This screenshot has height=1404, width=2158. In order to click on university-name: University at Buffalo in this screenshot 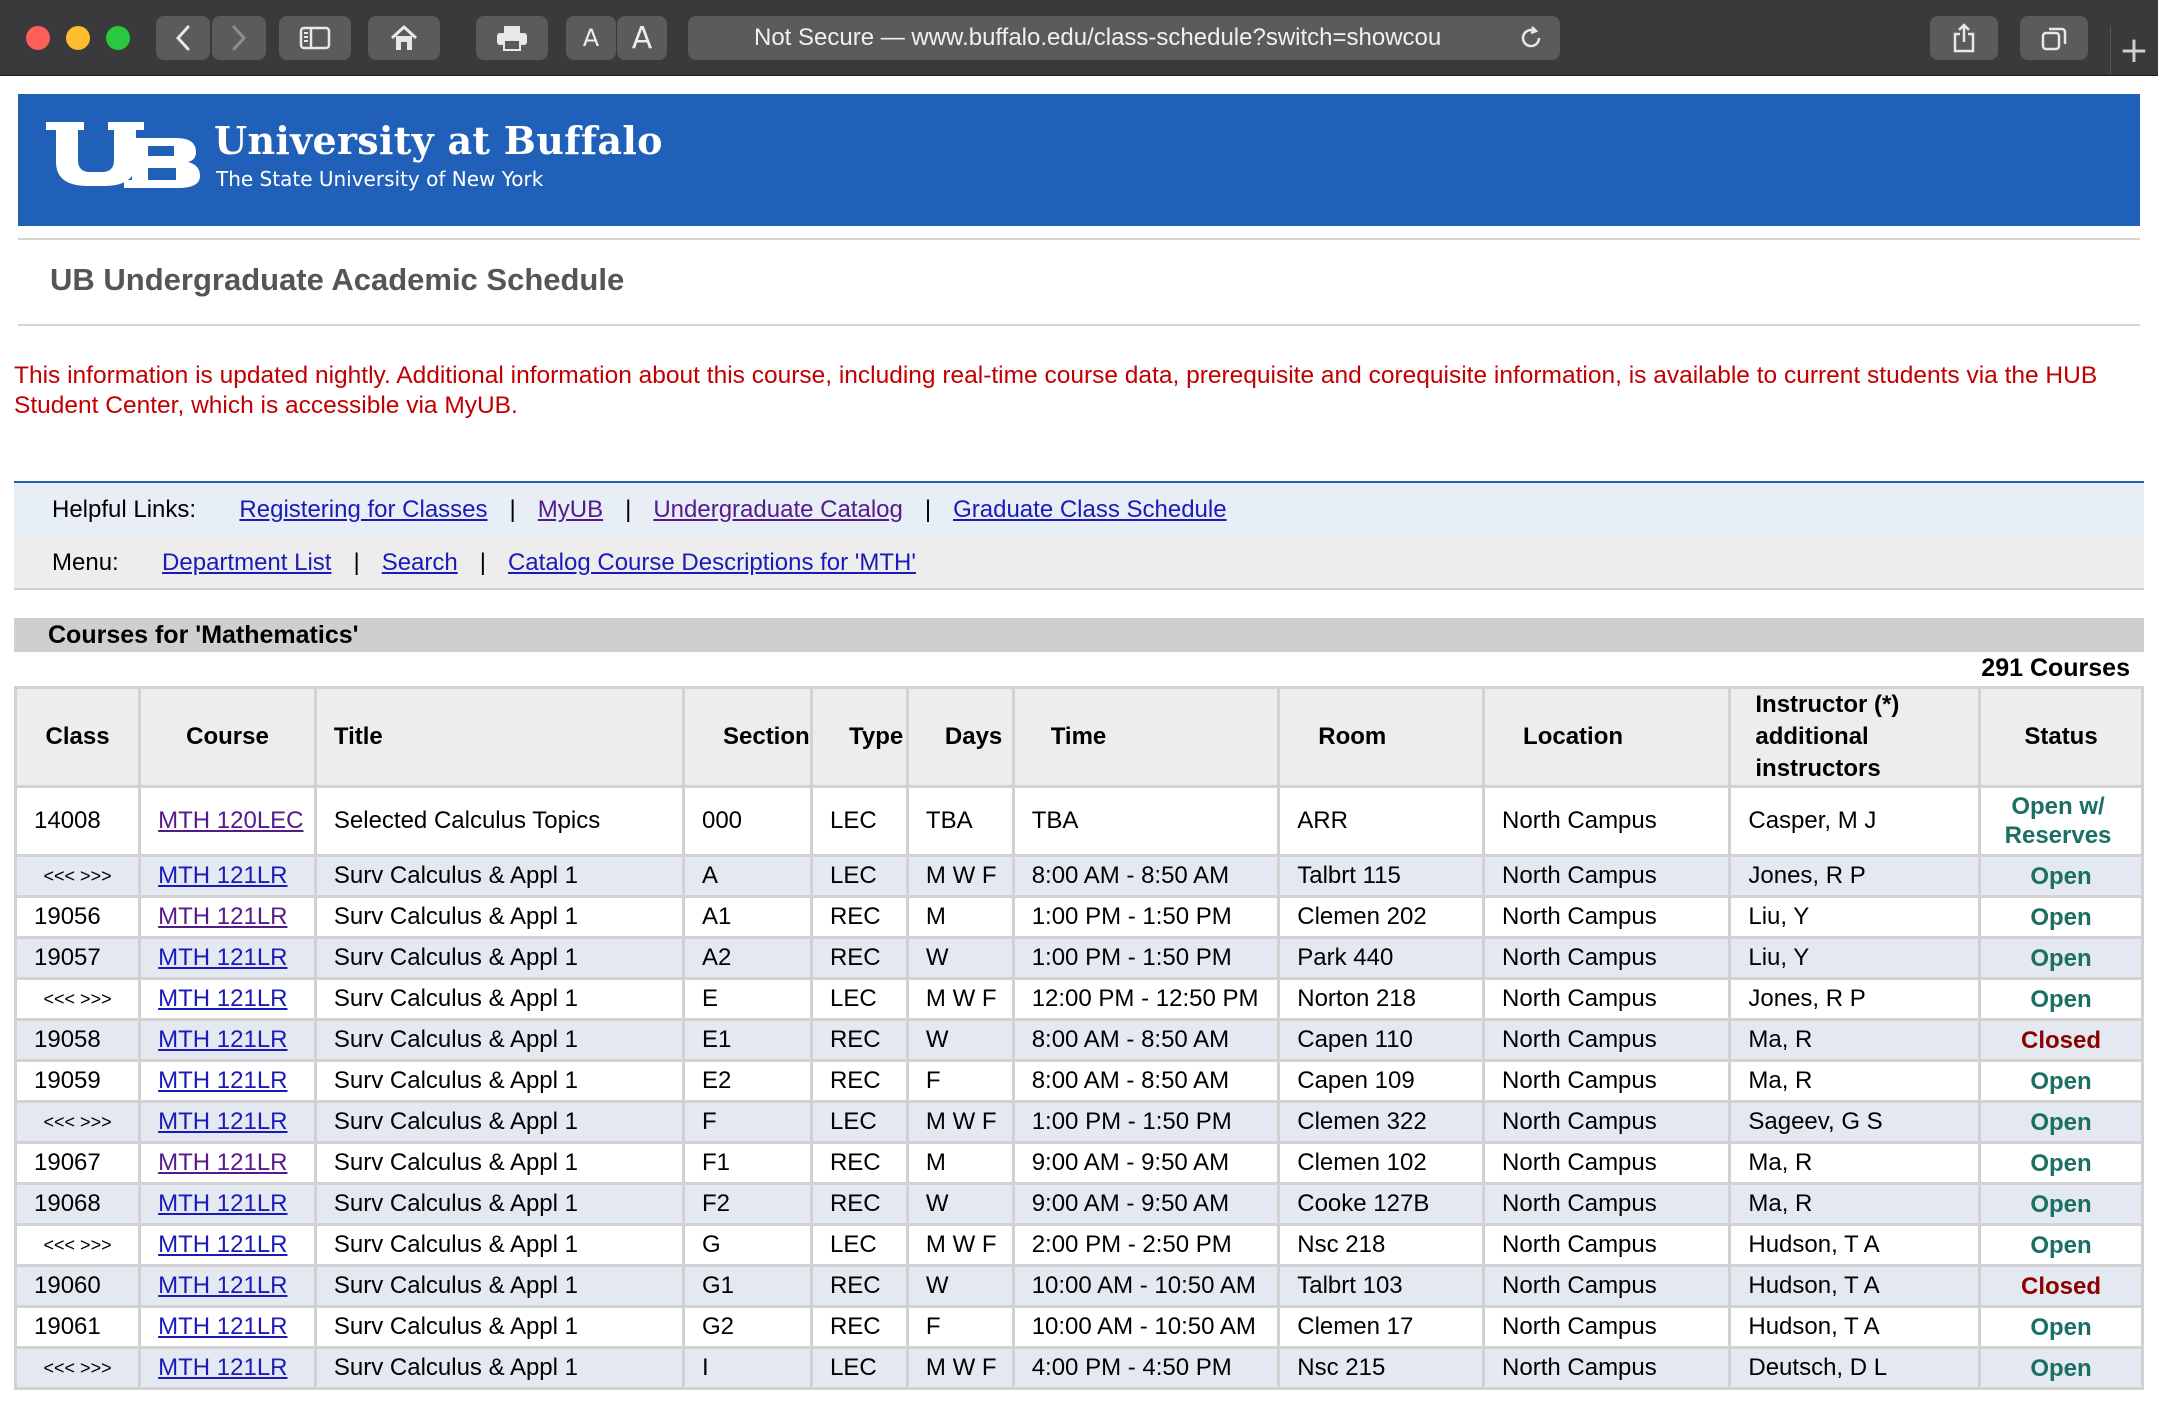, I will do `click(438, 140)`.